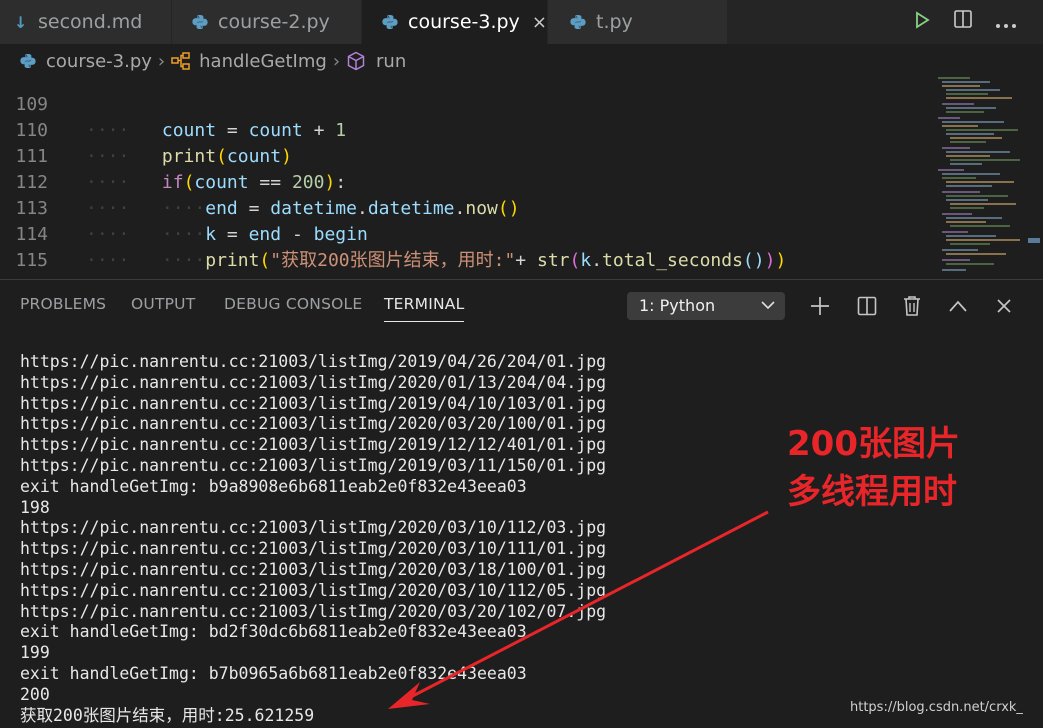 The image size is (1043, 728). What do you see at coordinates (1004, 306) in the screenshot?
I see `close-panel-icon` at bounding box center [1004, 306].